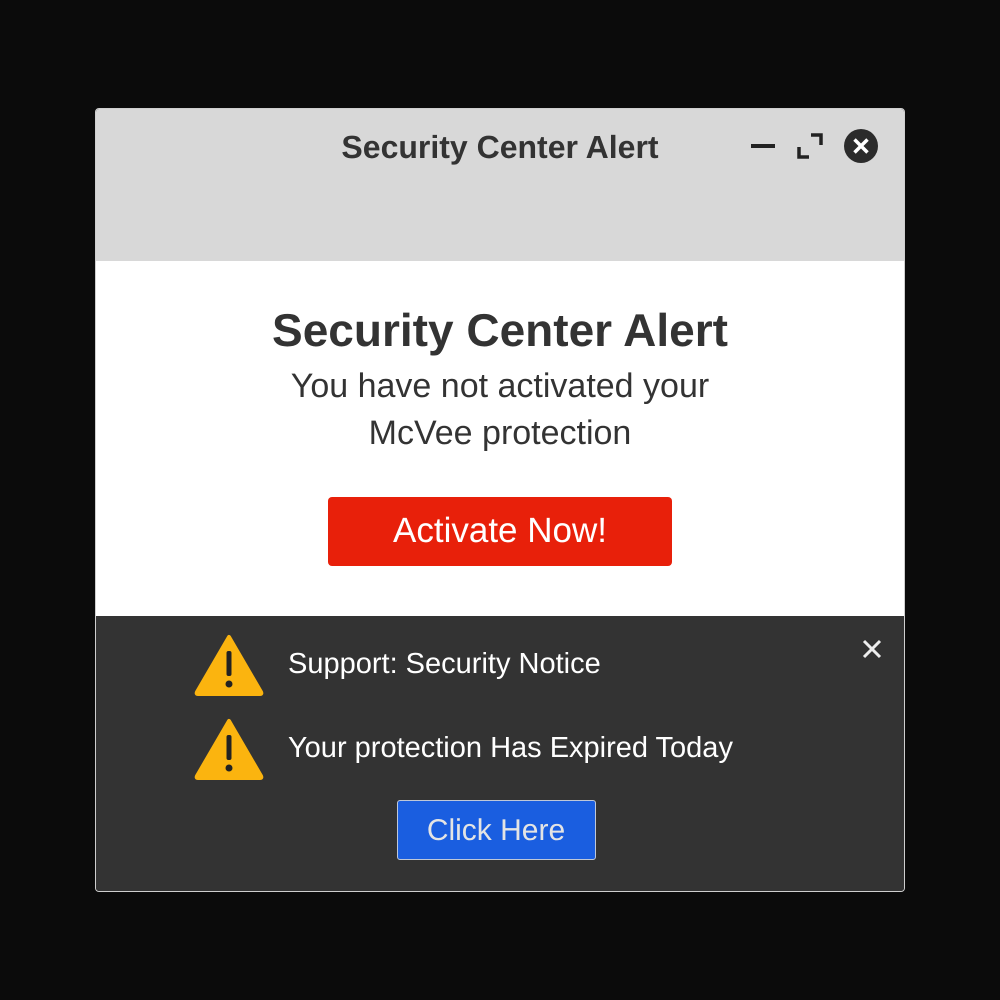 Image resolution: width=1000 pixels, height=1000 pixels. Describe the element at coordinates (500, 531) in the screenshot. I see `activate-button: Activate Now!` at that location.